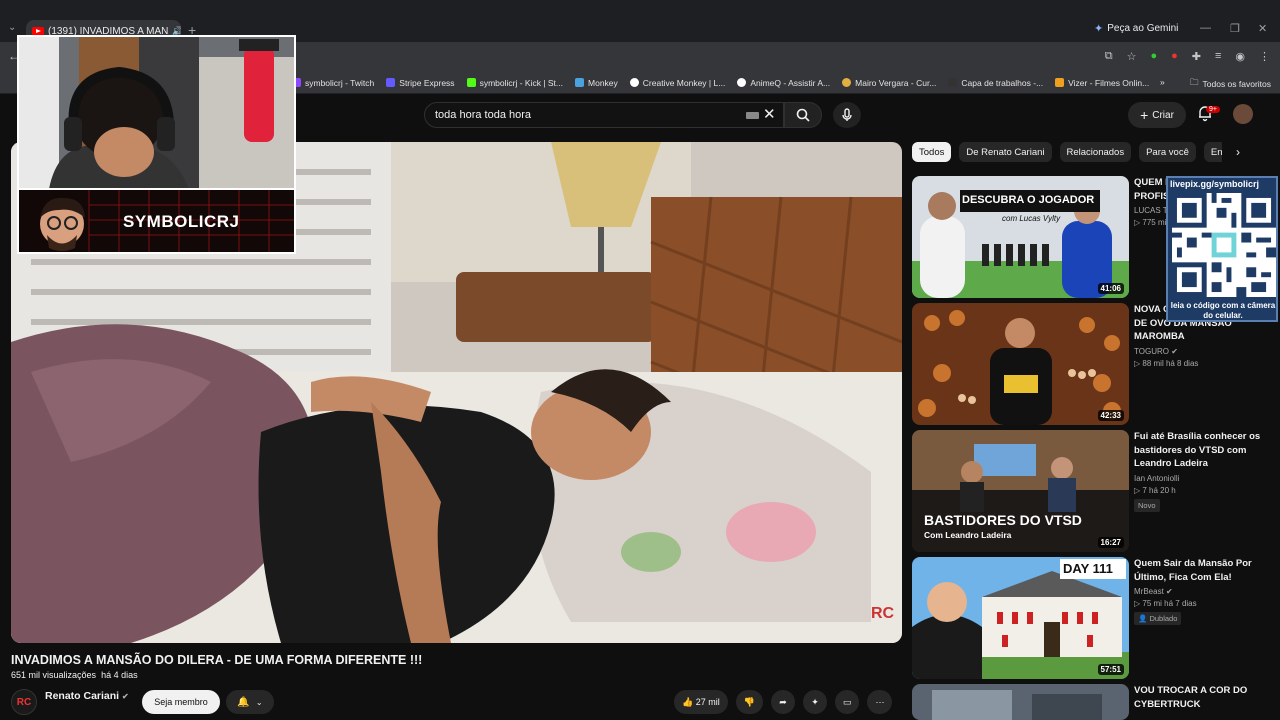 The width and height of the screenshot is (1280, 720). I want to click on more-actions-button: ⋯, so click(880, 702).